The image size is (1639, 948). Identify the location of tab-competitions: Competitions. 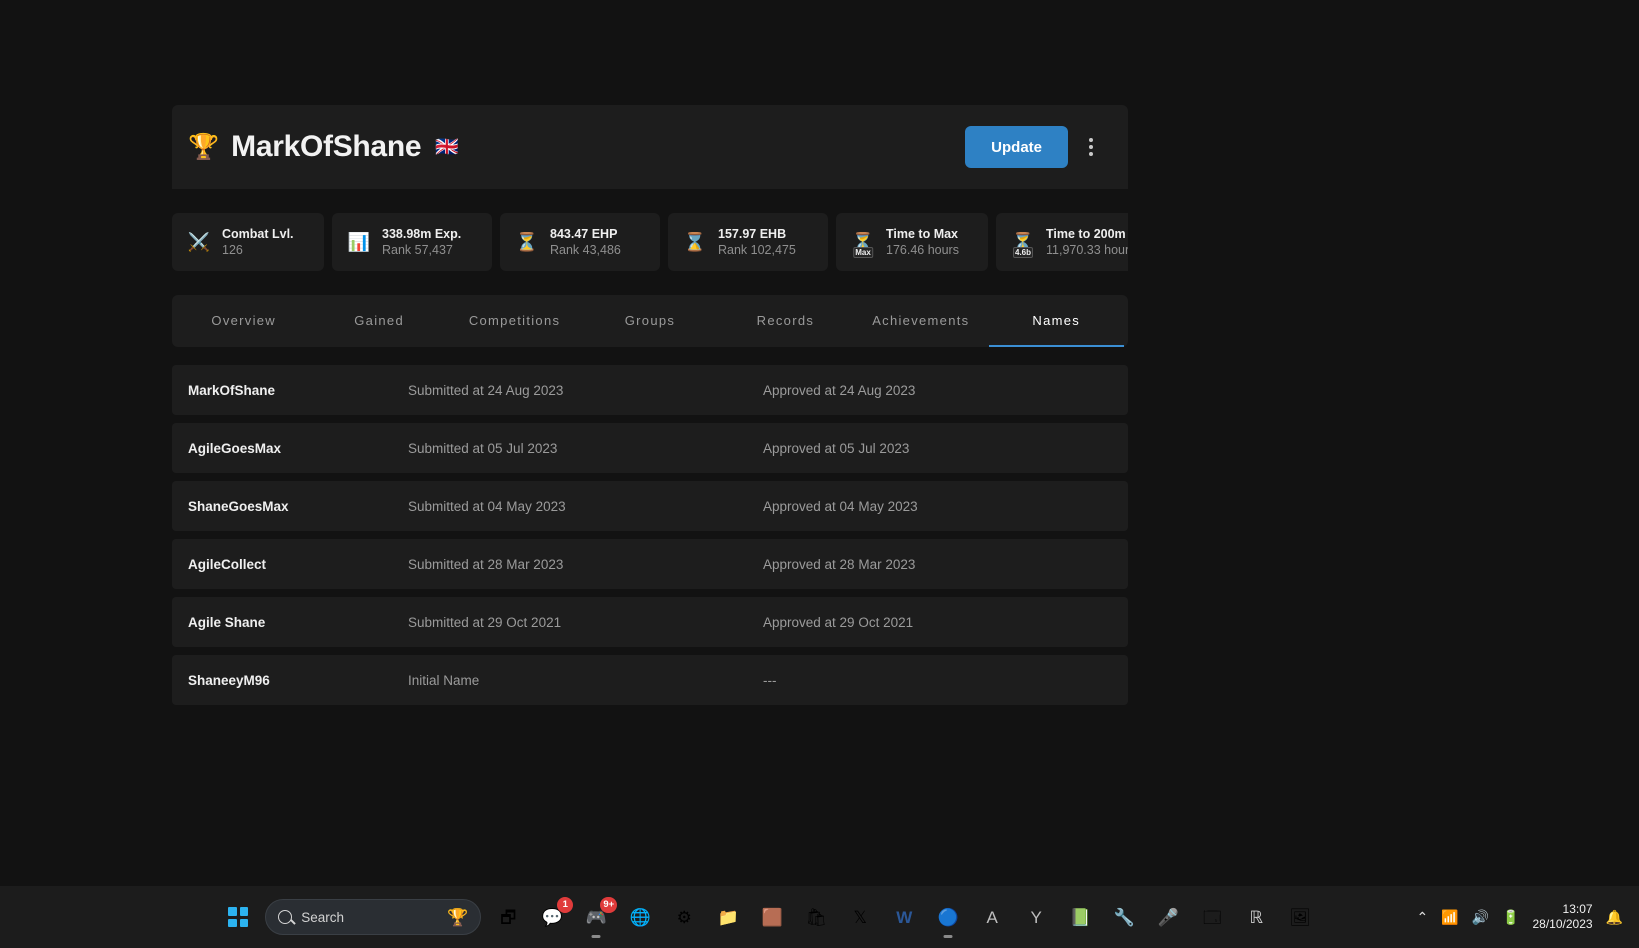
(514, 321).